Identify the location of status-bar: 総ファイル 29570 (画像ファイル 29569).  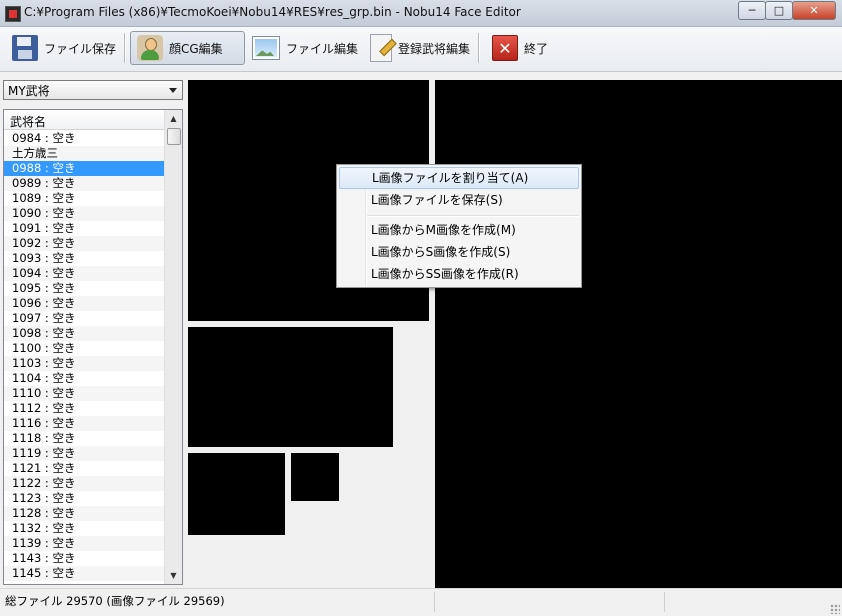
(421, 602).